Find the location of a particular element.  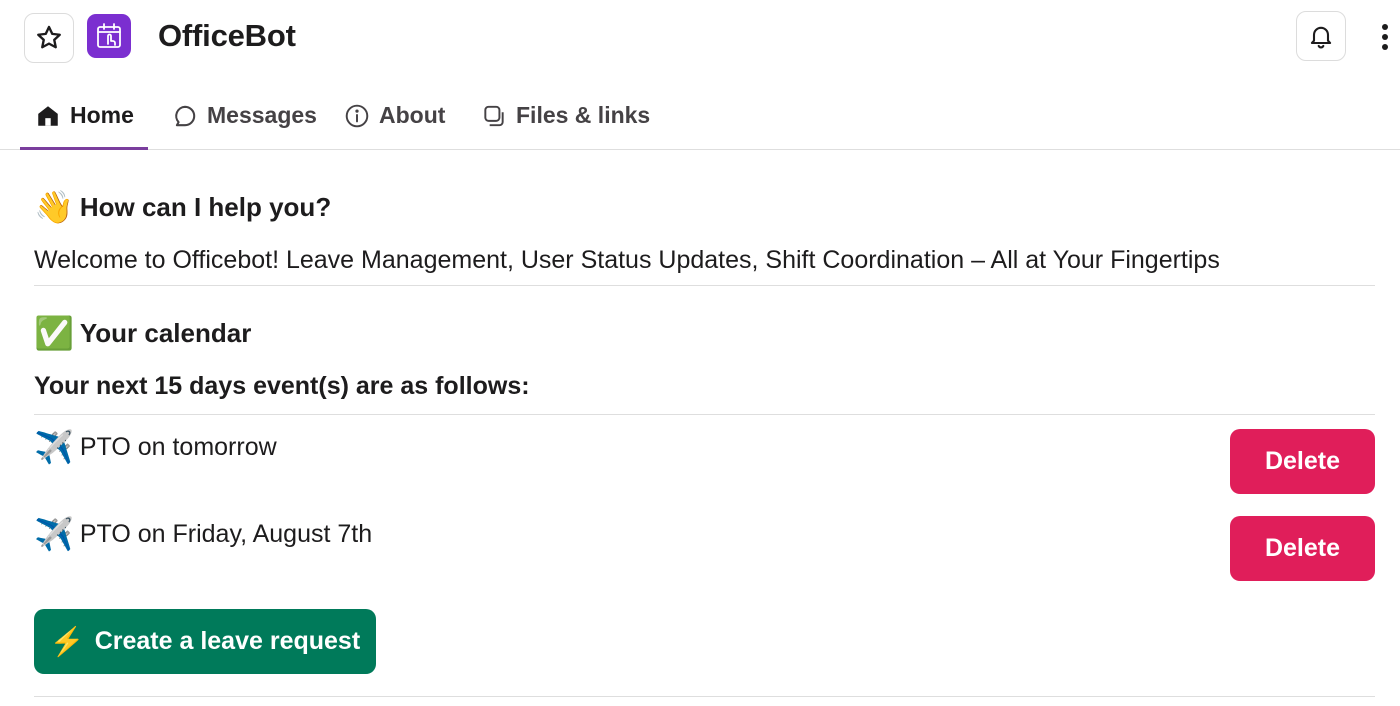

tab-files-label: Files & links is located at coordinates (583, 115).